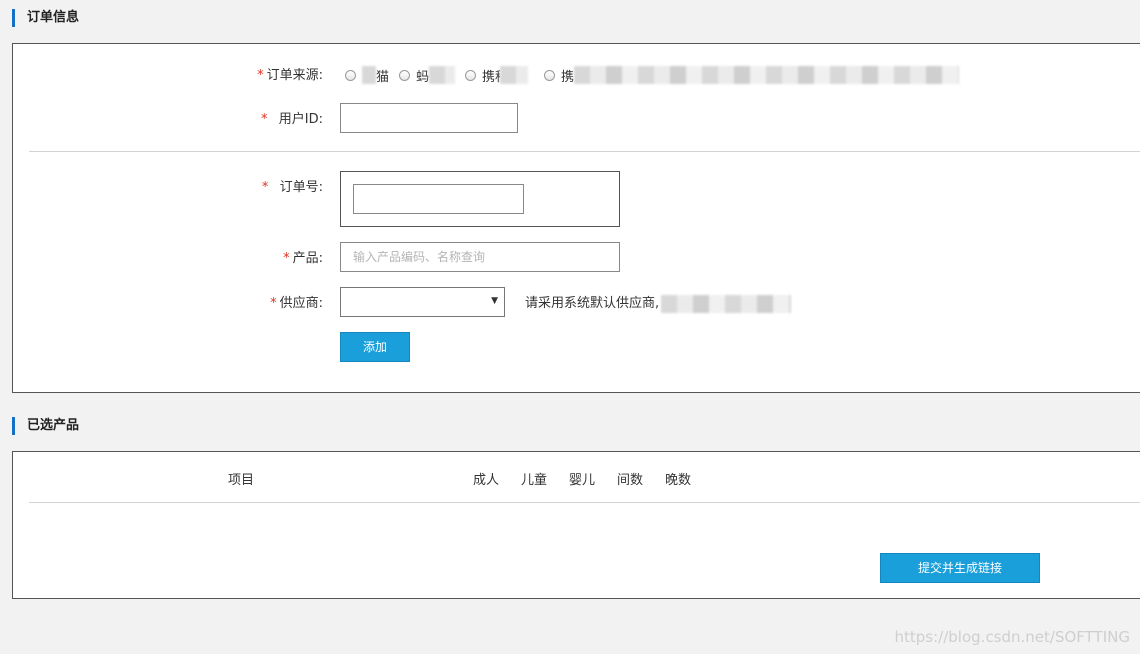 Image resolution: width=1140 pixels, height=654 pixels. What do you see at coordinates (290, 75) in the screenshot?
I see `order-source-label: * 订单来源:` at bounding box center [290, 75].